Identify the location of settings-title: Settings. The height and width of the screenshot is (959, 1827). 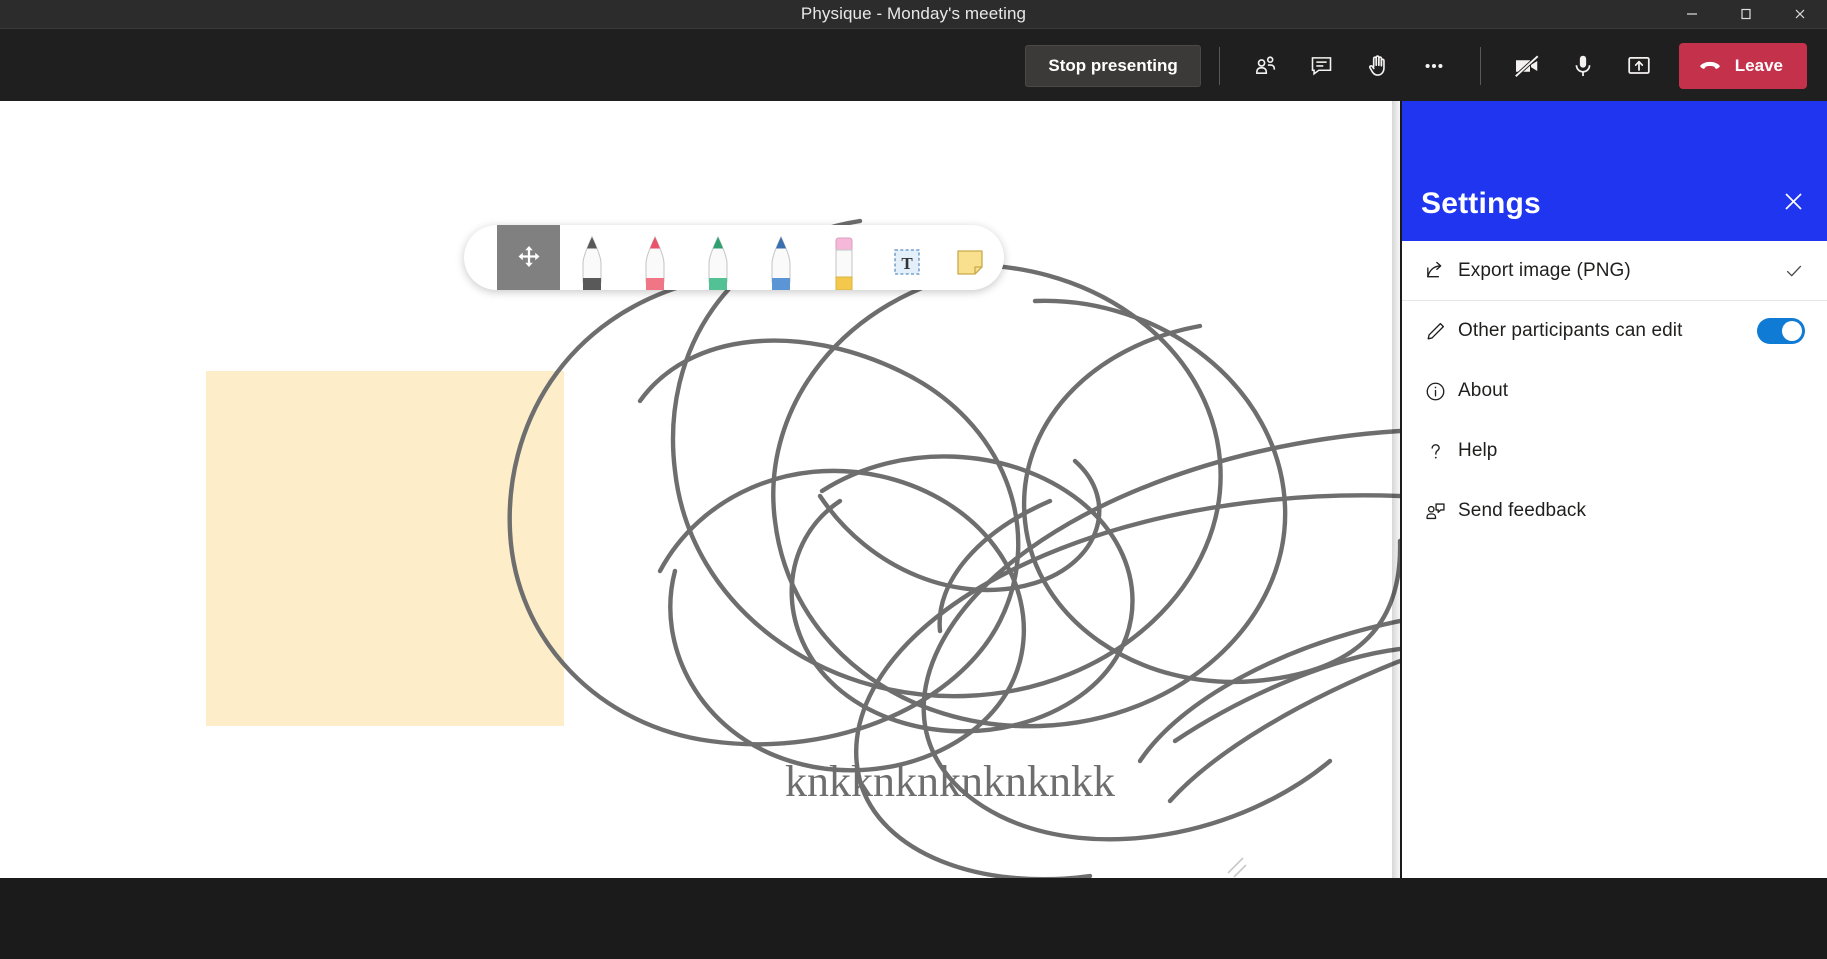
(1481, 203).